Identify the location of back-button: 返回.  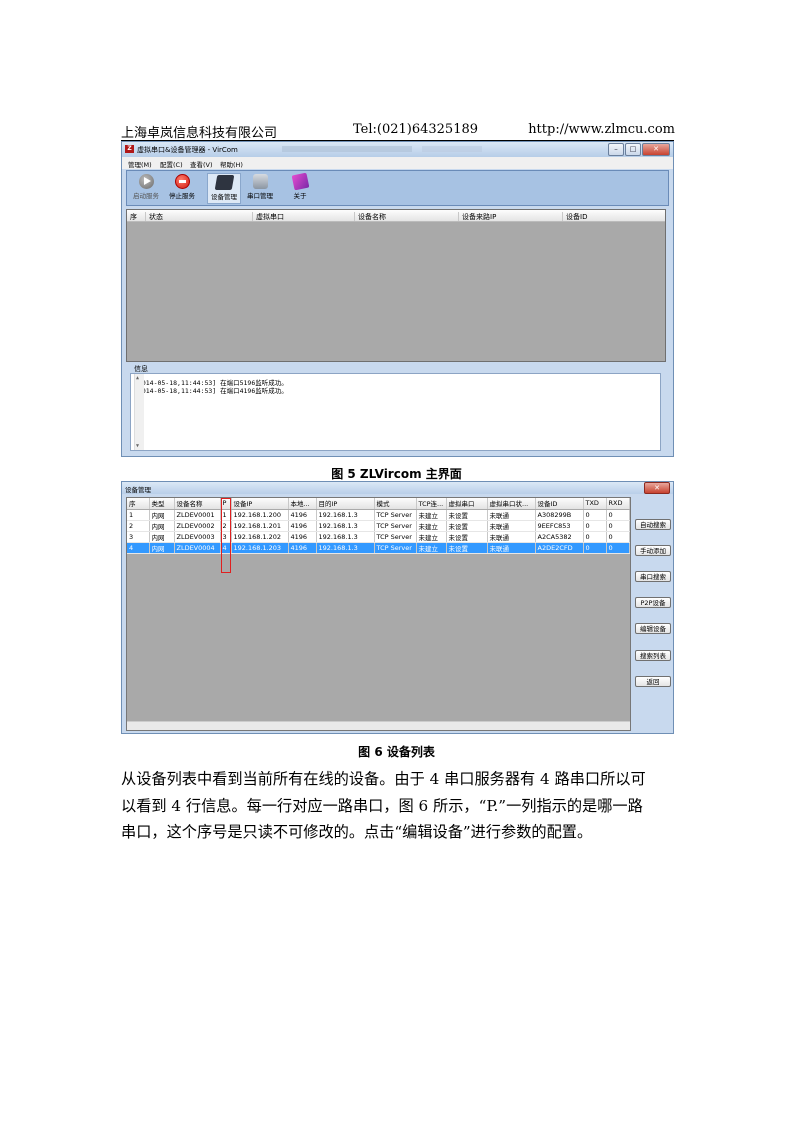
(653, 681).